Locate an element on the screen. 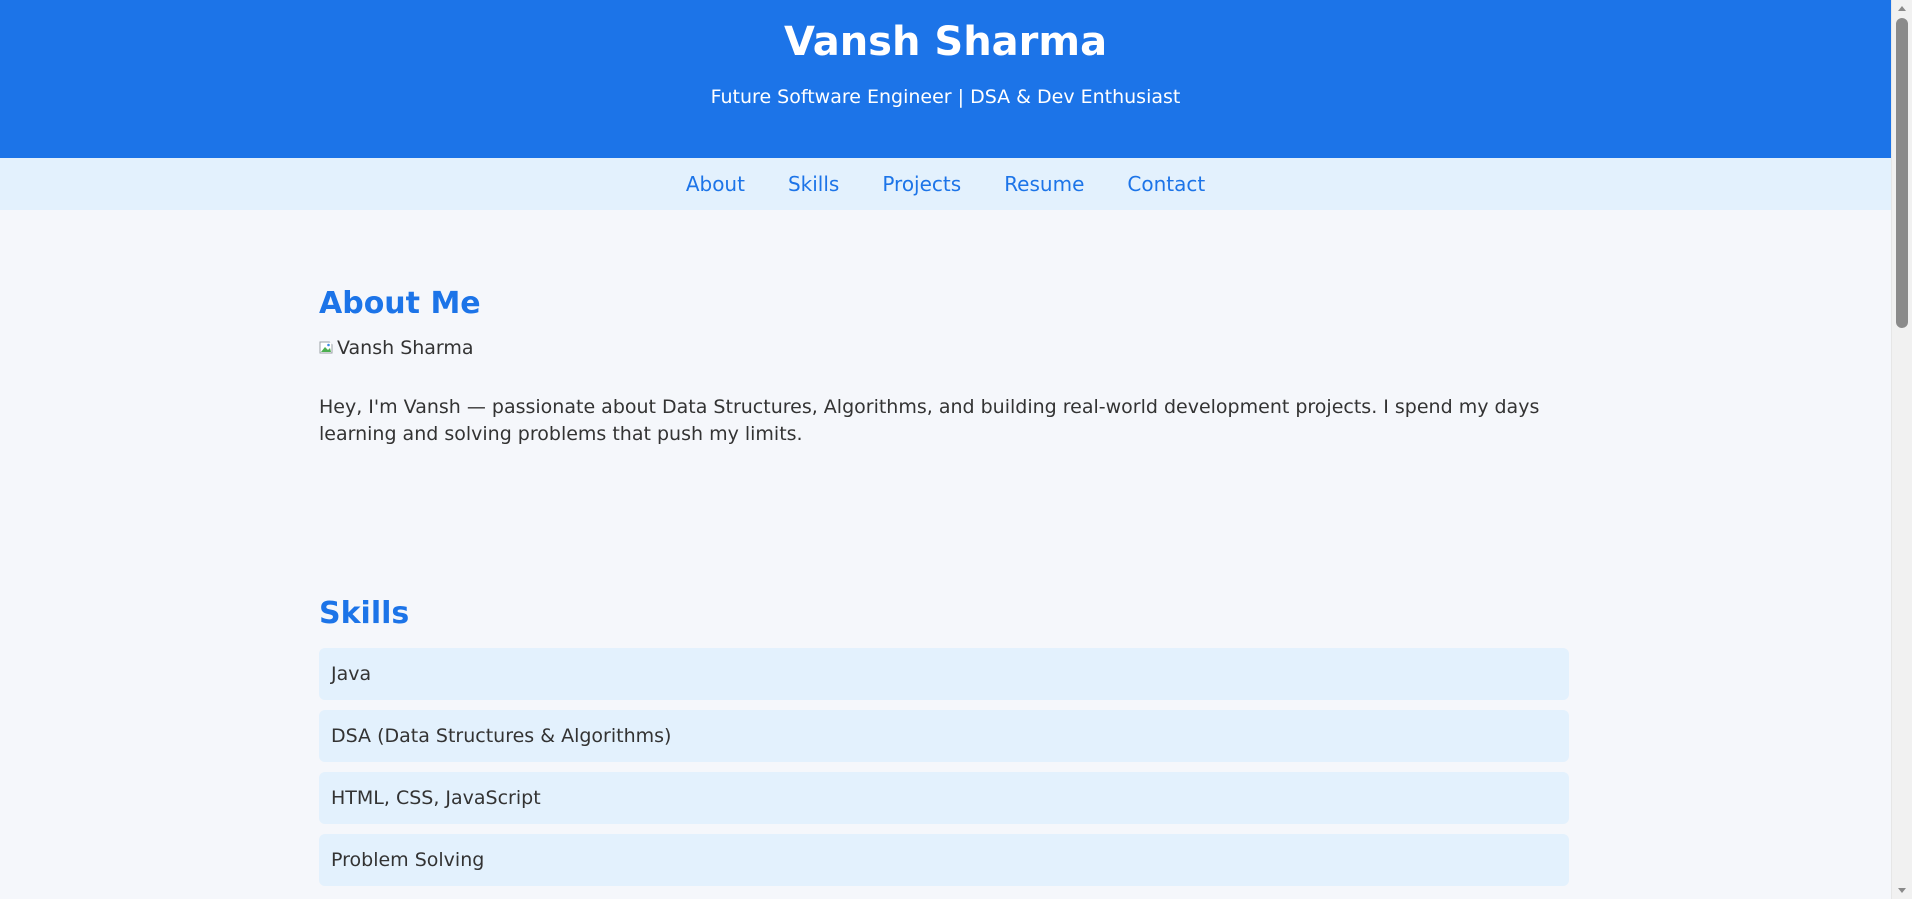 The width and height of the screenshot is (1912, 899). nav-link-contact: Contact is located at coordinates (1166, 184).